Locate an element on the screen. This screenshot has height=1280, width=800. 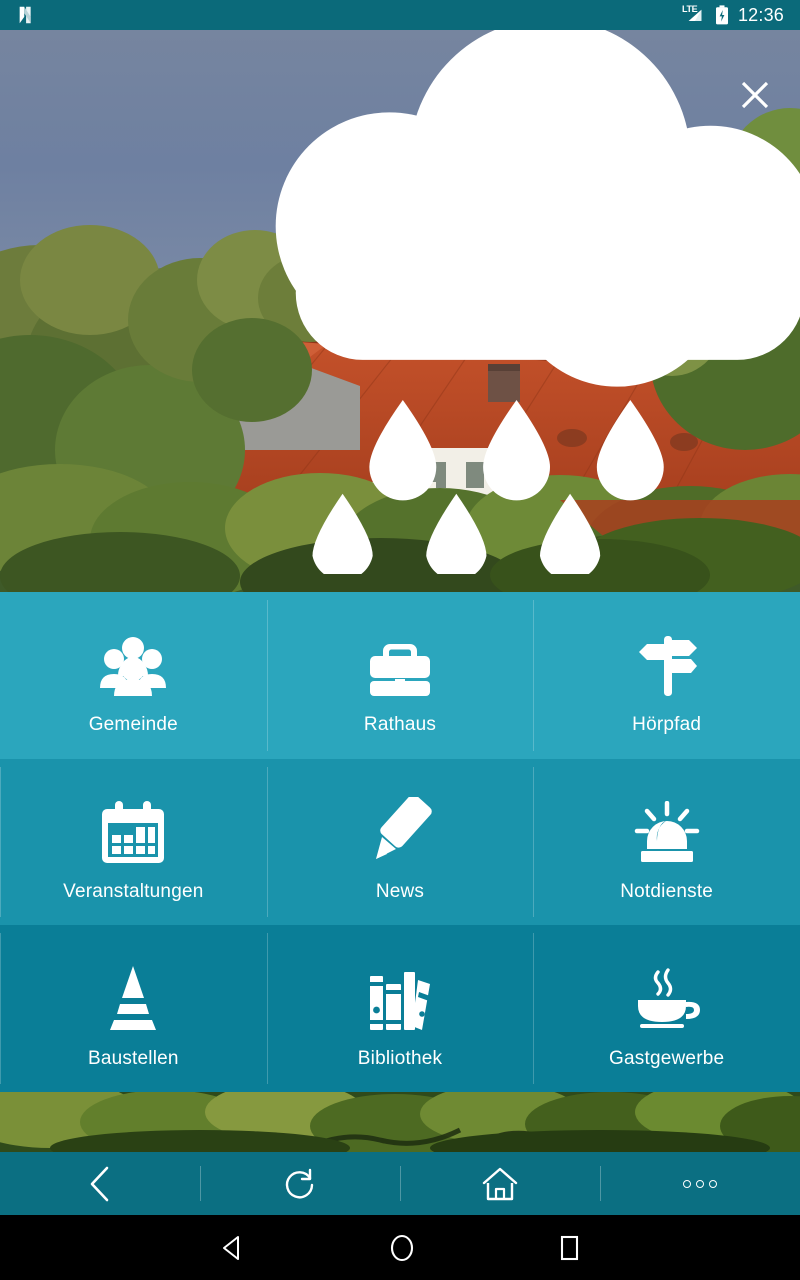
tile-label: Baustellen is located at coordinates (133, 1058).